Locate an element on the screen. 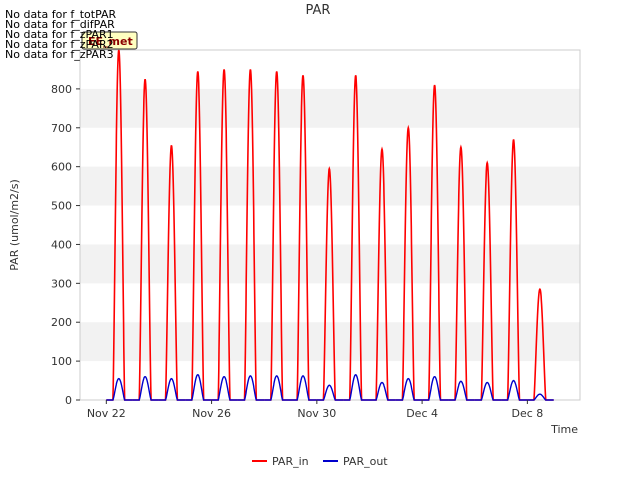 The width and height of the screenshot is (640, 480). y-tick-label: 600 is located at coordinates (61, 167).